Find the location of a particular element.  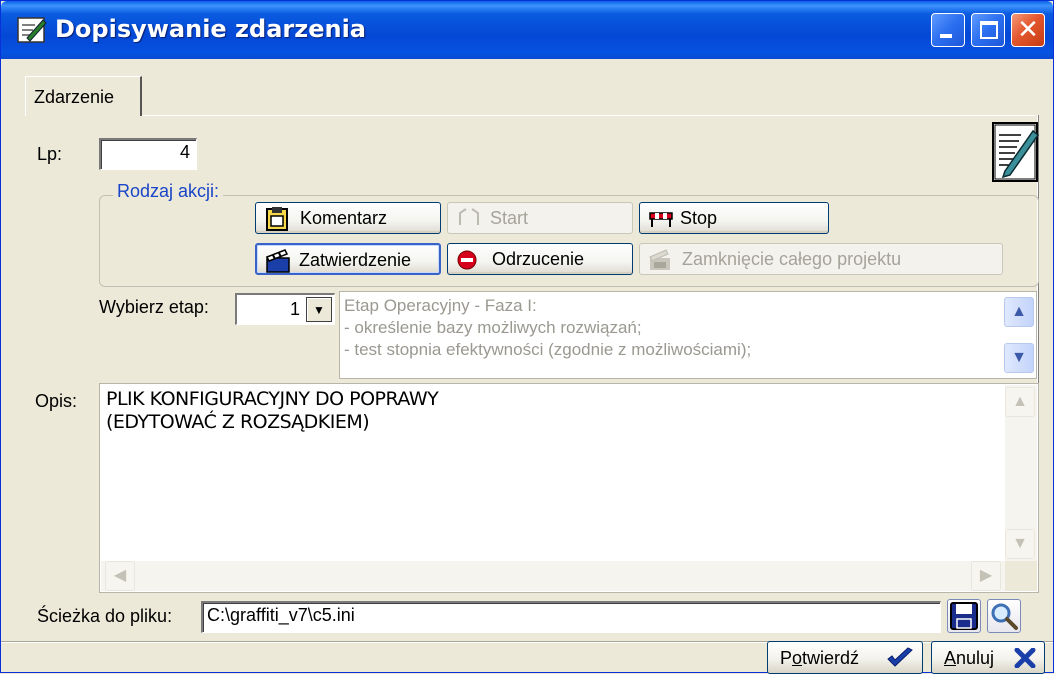

etap-description-line: Etap Operacyjny - Faza I: is located at coordinates (440, 305).